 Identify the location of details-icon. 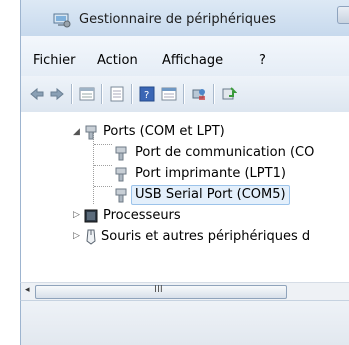
(117, 94).